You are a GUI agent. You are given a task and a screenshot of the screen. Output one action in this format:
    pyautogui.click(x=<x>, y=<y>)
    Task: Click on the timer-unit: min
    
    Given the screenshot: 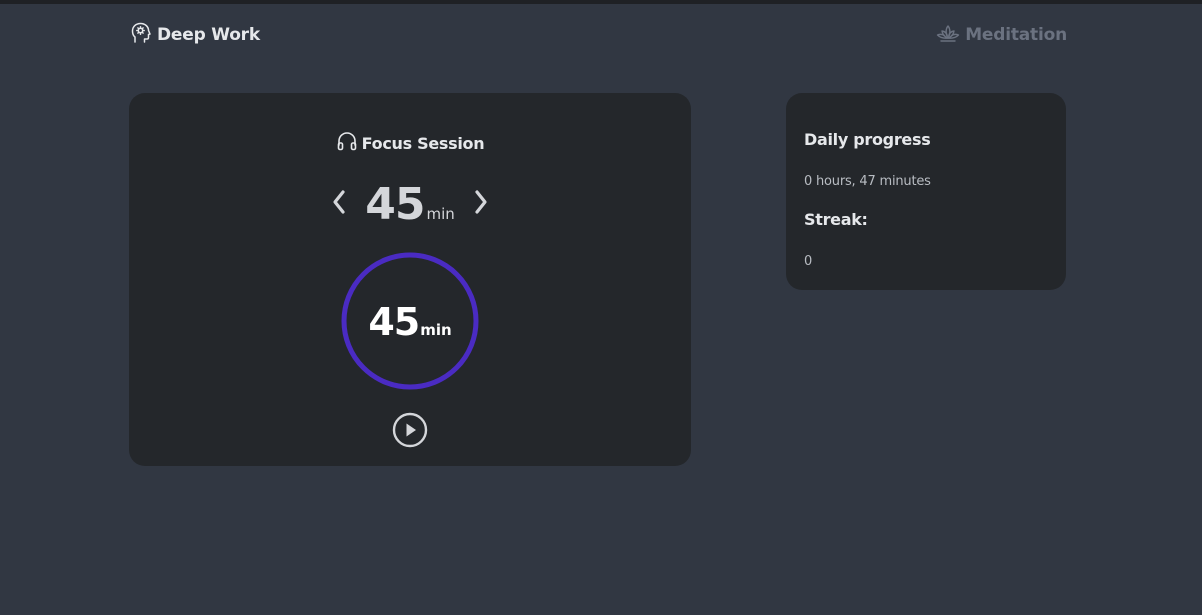 What is the action you would take?
    pyautogui.click(x=436, y=330)
    